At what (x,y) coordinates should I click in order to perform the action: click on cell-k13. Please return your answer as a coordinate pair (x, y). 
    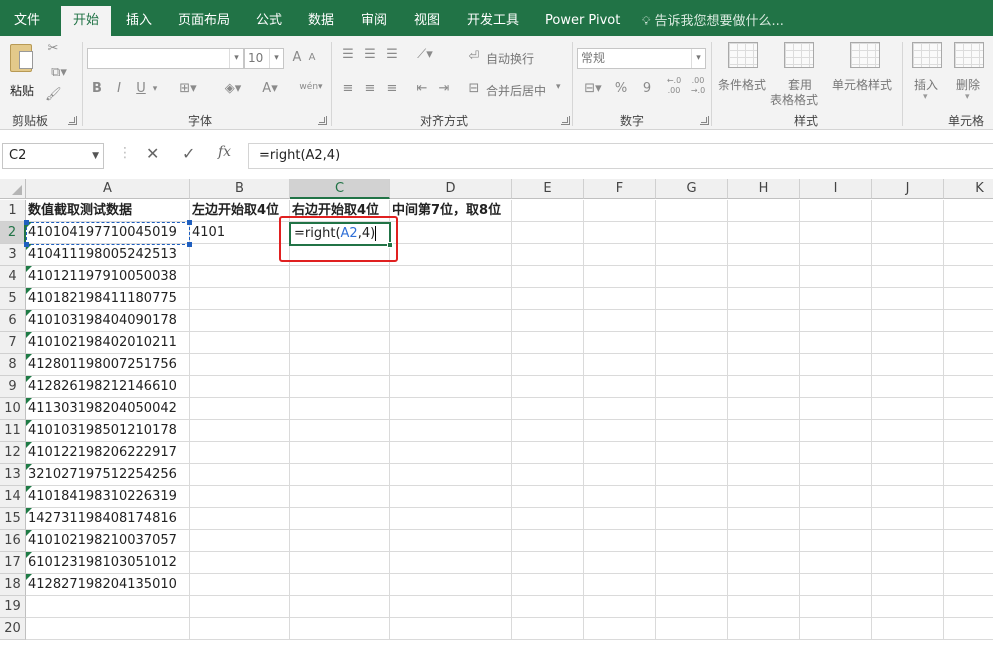
    Looking at the image, I should click on (968, 474).